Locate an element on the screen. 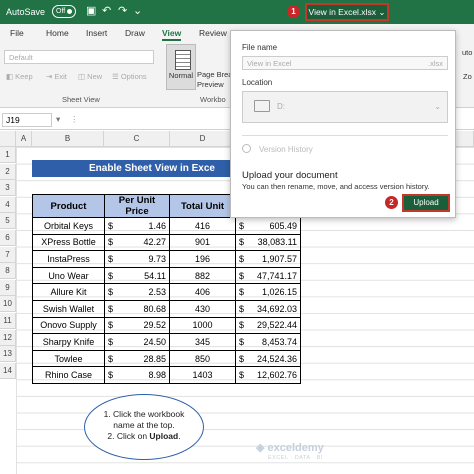 This screenshot has width=474, height=474. location-select: D: ⌄ is located at coordinates (345, 107).